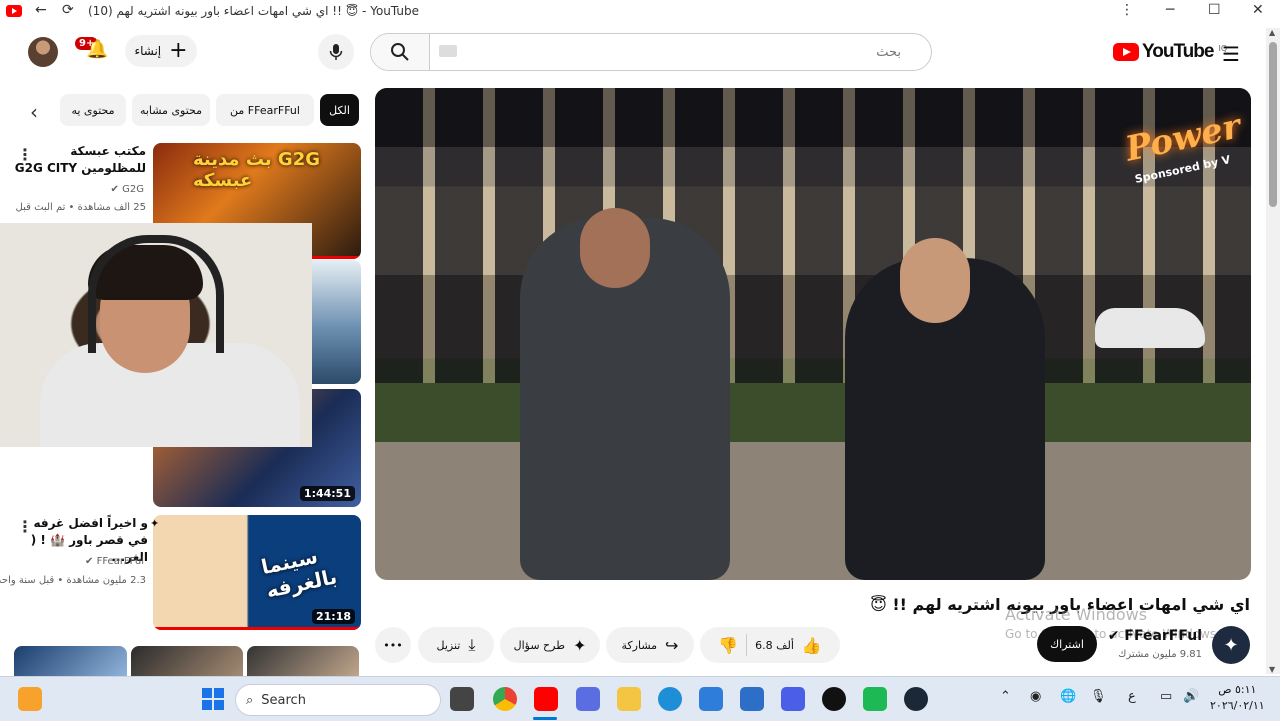  I want to click on activate-windows-watermark: Activate Windows, so click(1076, 614).